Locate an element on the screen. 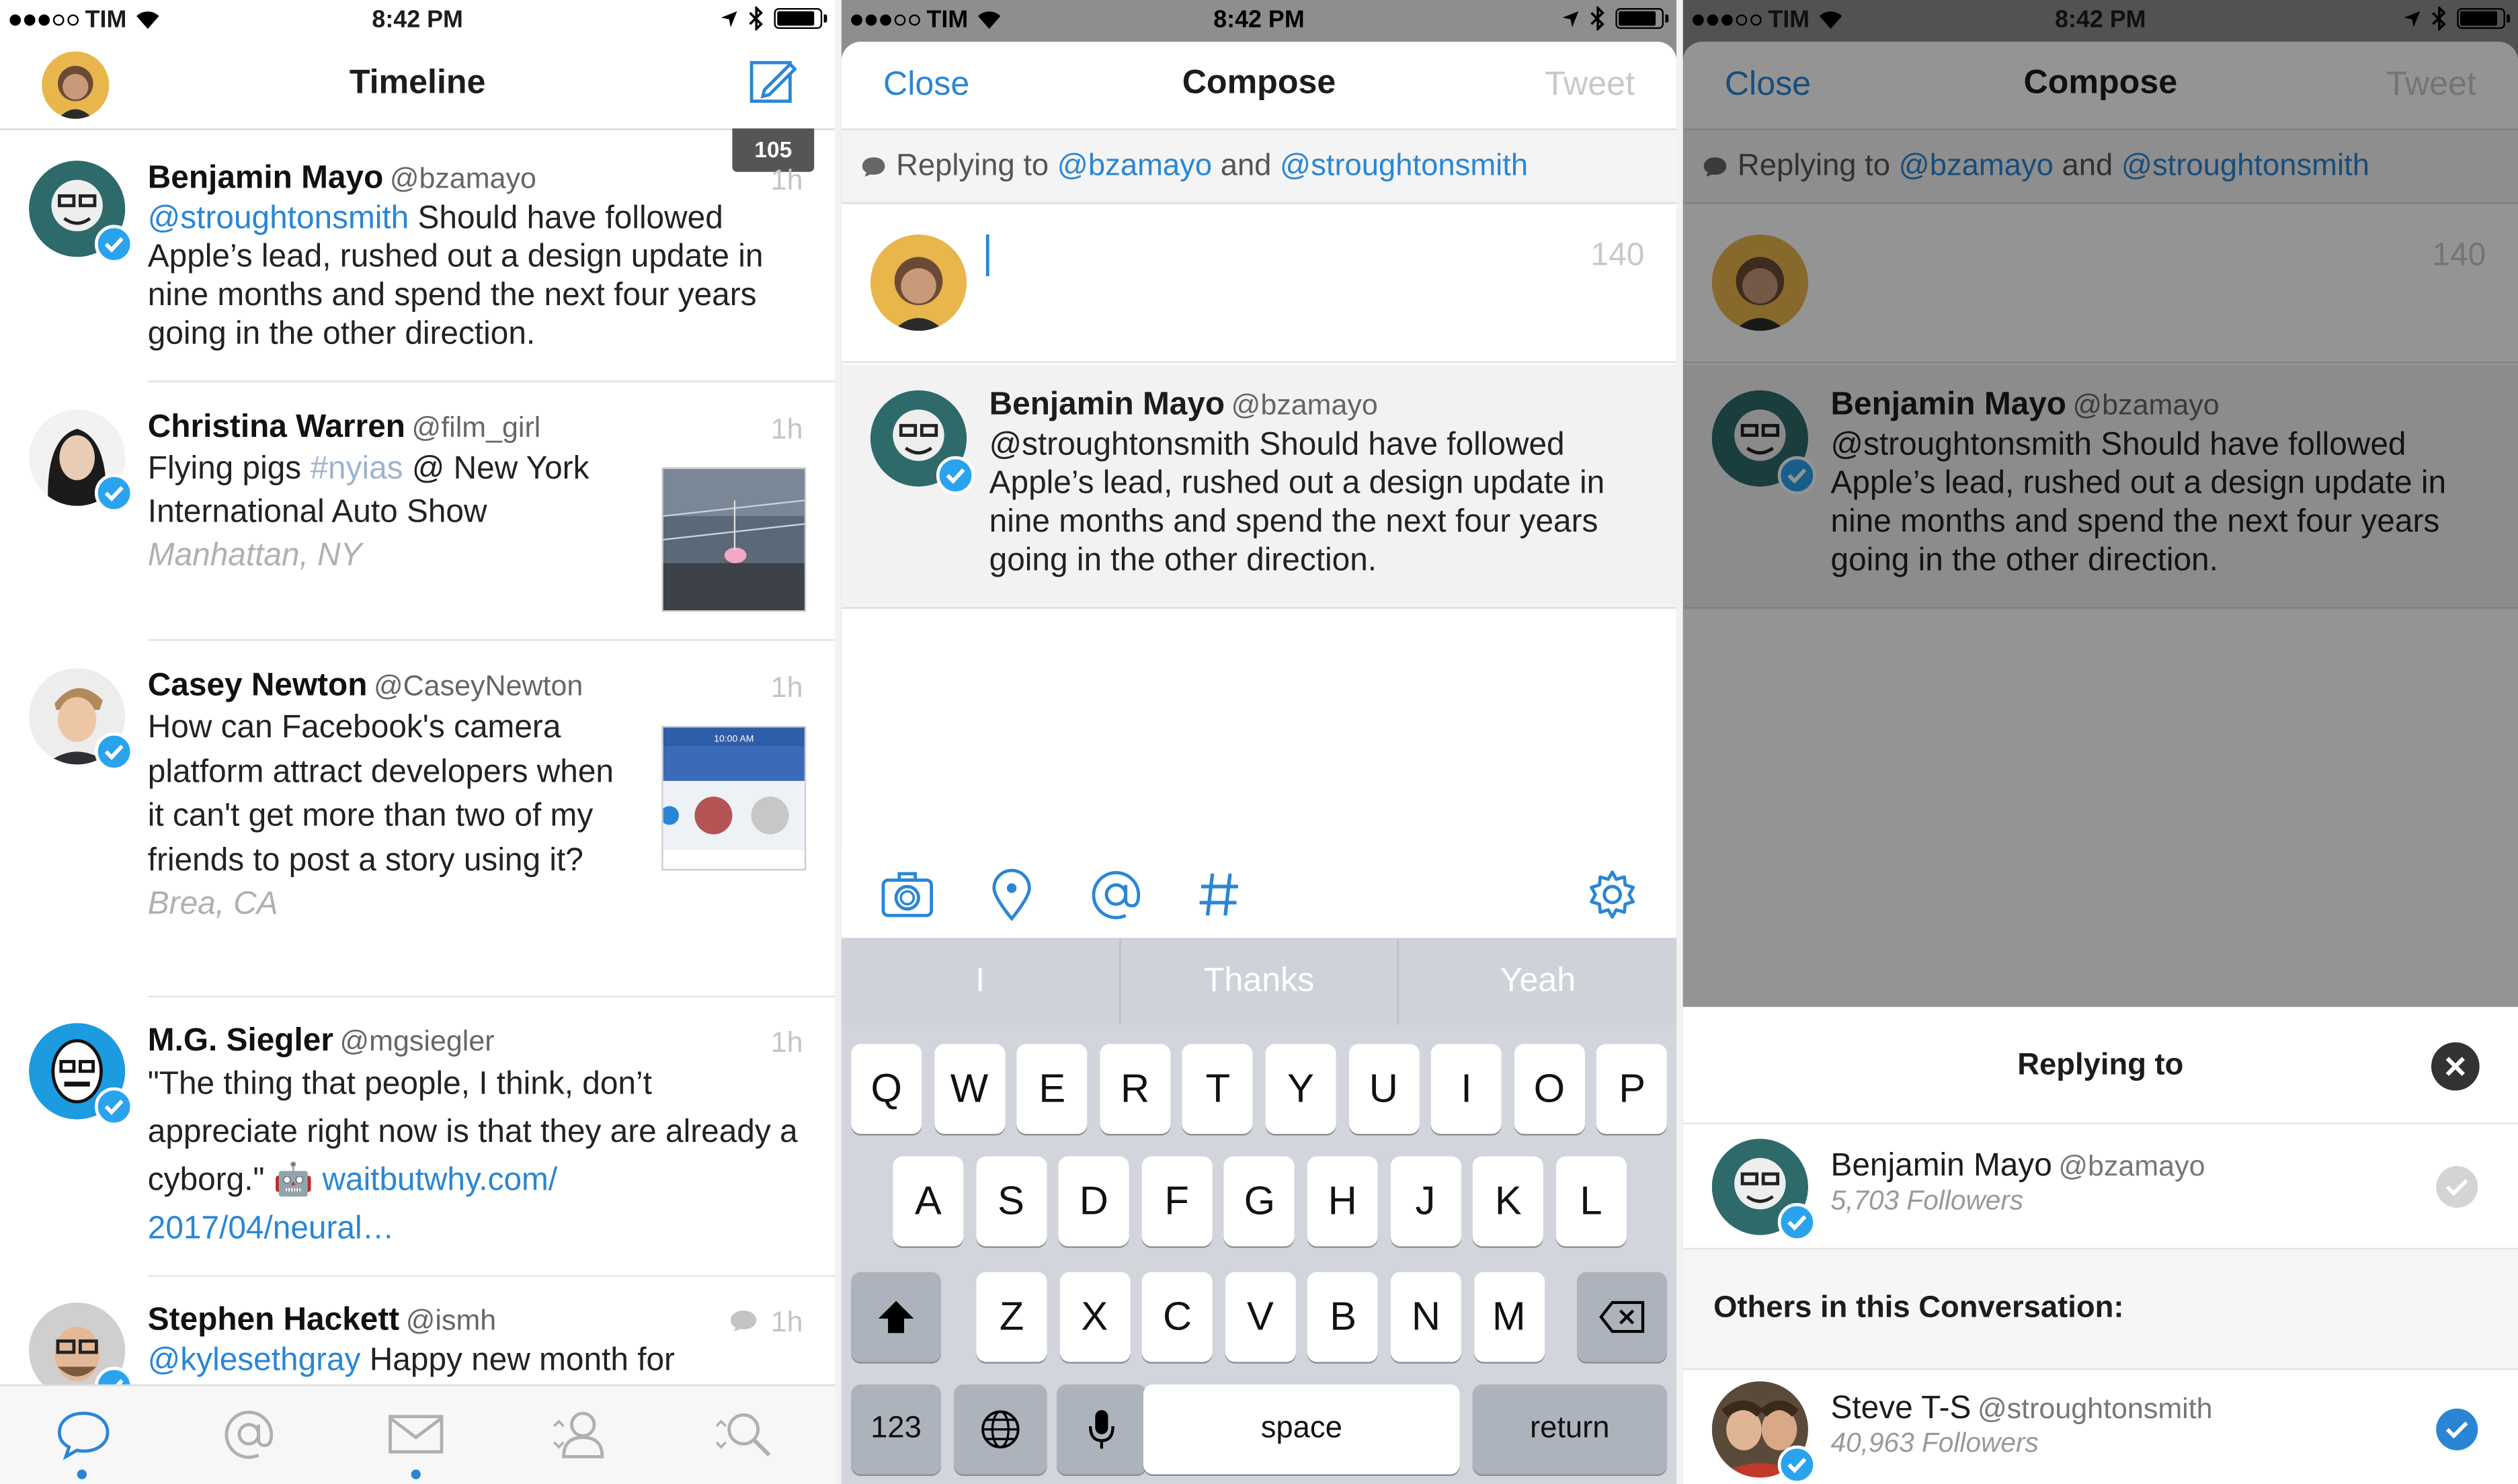  author-name: Stephen Hackett is located at coordinates (273, 1320).